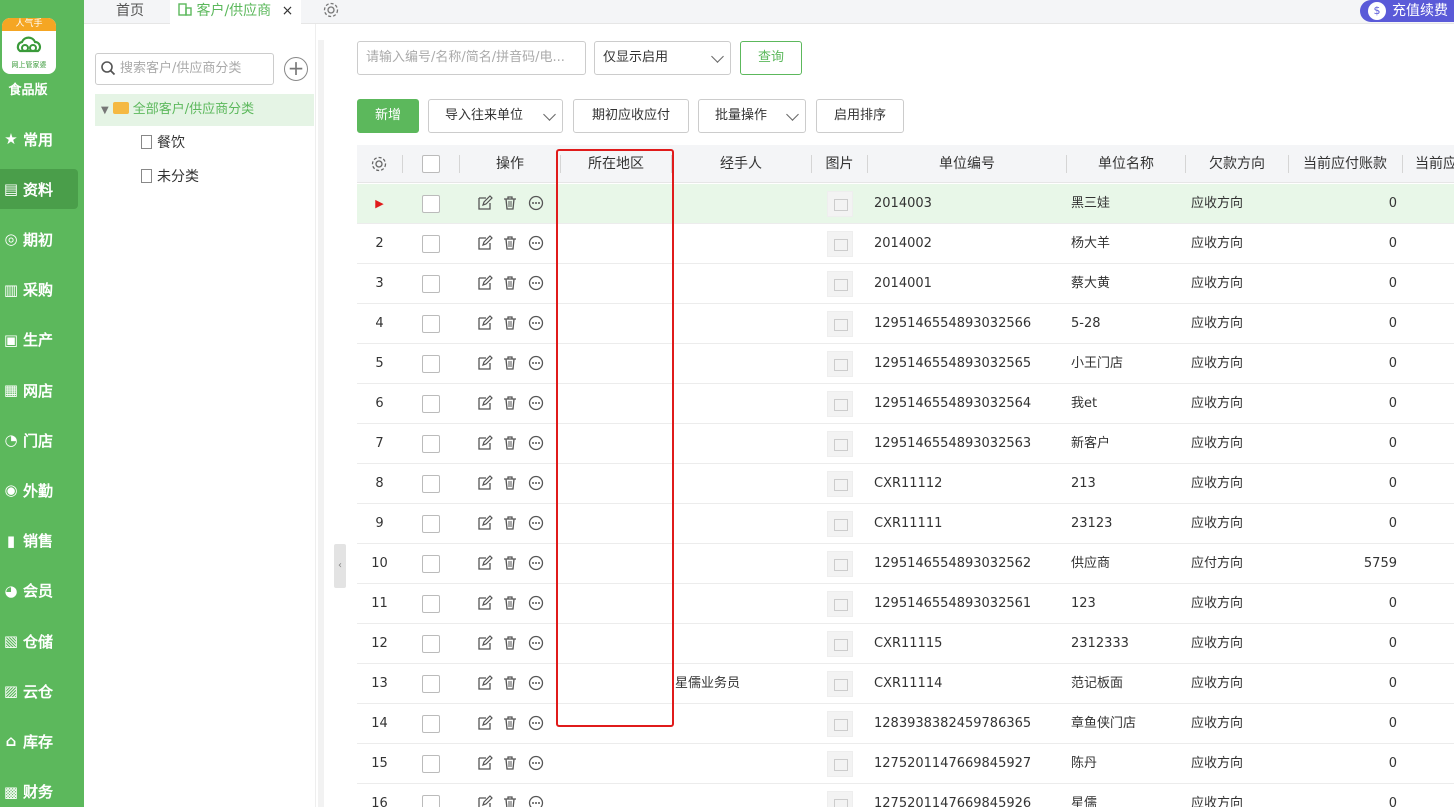 The height and width of the screenshot is (807, 1454). I want to click on sidebar-item-6: ◔ 门店, so click(39, 440).